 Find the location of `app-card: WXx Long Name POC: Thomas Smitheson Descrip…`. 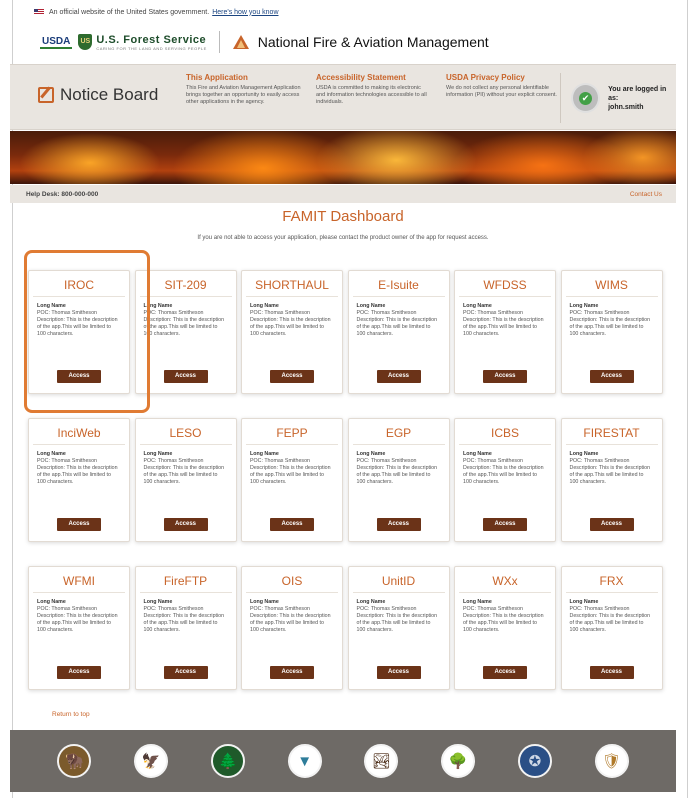

app-card: WXx Long Name POC: Thomas Smitheson Descrip… is located at coordinates (505, 628).